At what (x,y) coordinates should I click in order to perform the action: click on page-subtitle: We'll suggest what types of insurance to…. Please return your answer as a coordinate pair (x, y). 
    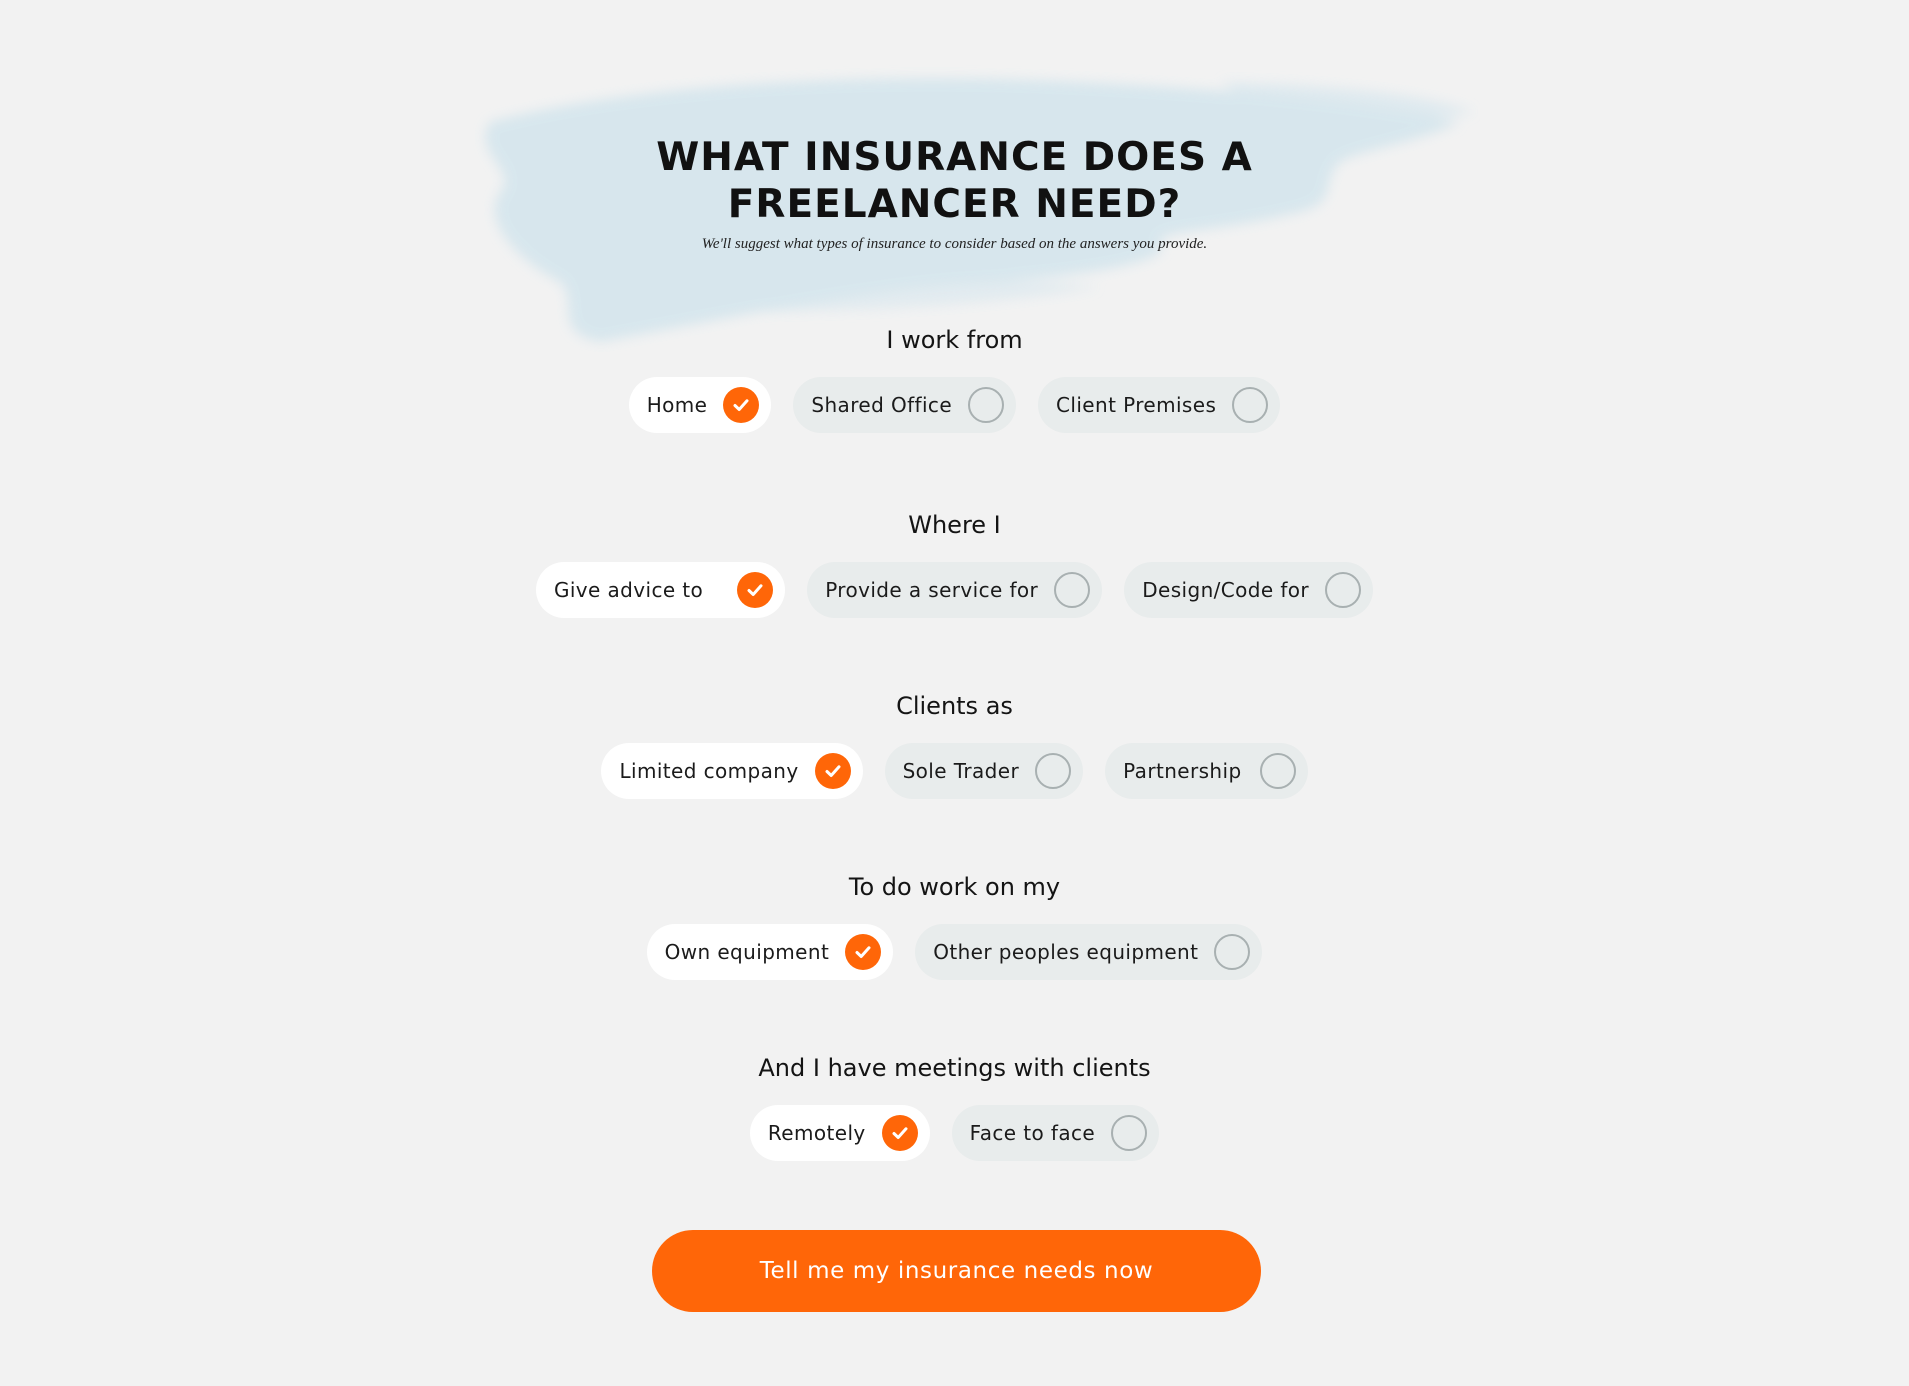
    Looking at the image, I should click on (954, 244).